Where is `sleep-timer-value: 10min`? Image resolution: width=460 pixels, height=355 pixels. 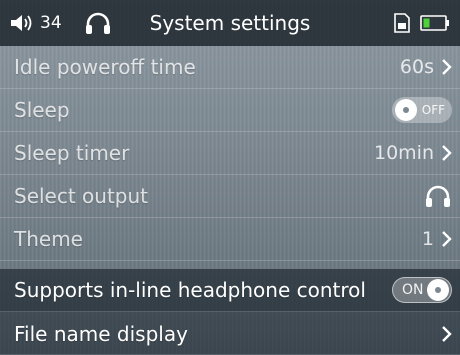 sleep-timer-value: 10min is located at coordinates (403, 153).